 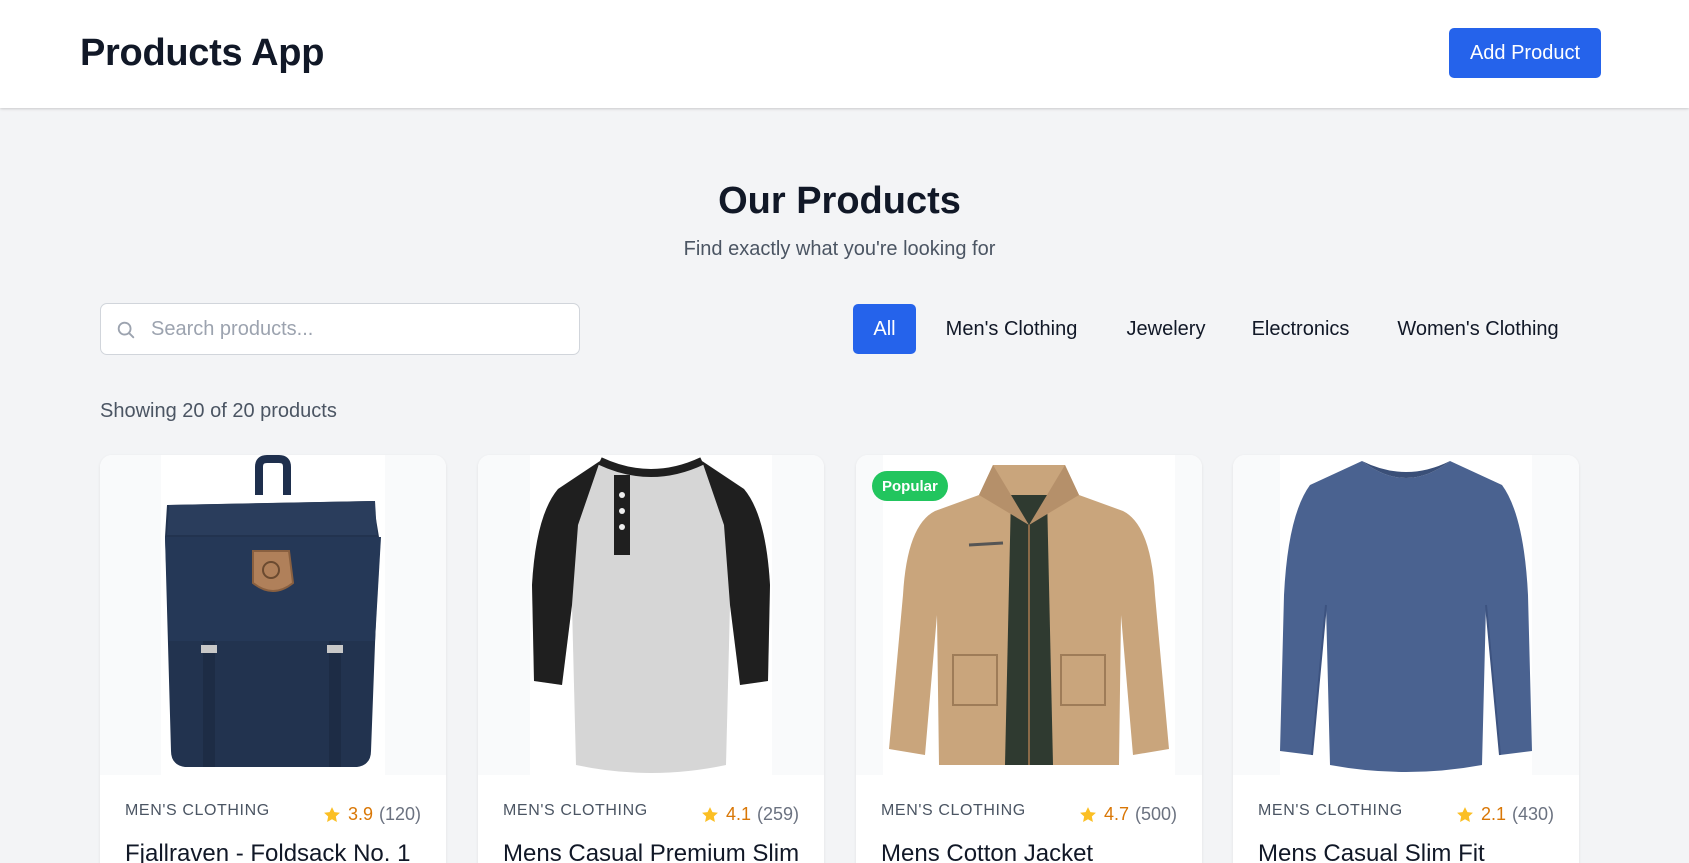 I want to click on long-sleeve-shirt-image-icon, so click(x=1406, y=616).